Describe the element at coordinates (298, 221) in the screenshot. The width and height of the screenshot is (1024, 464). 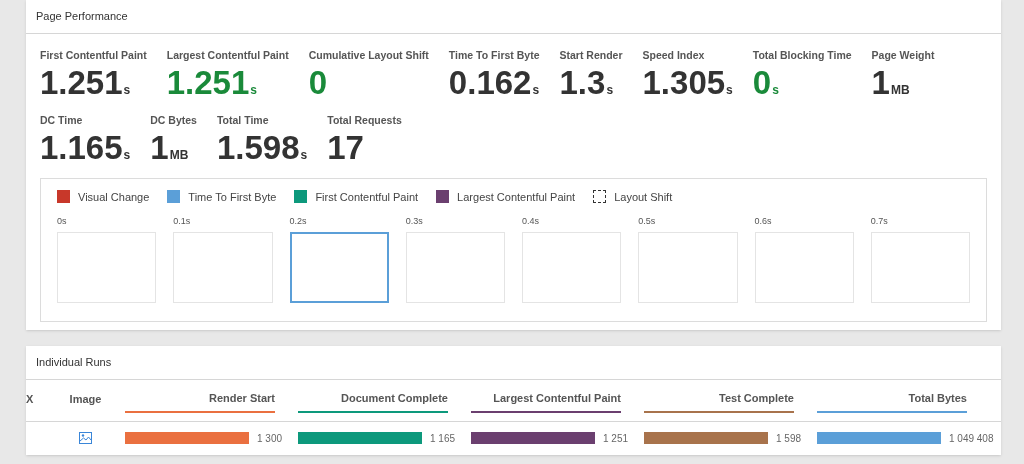
I see `frame-time: 0.2s` at that location.